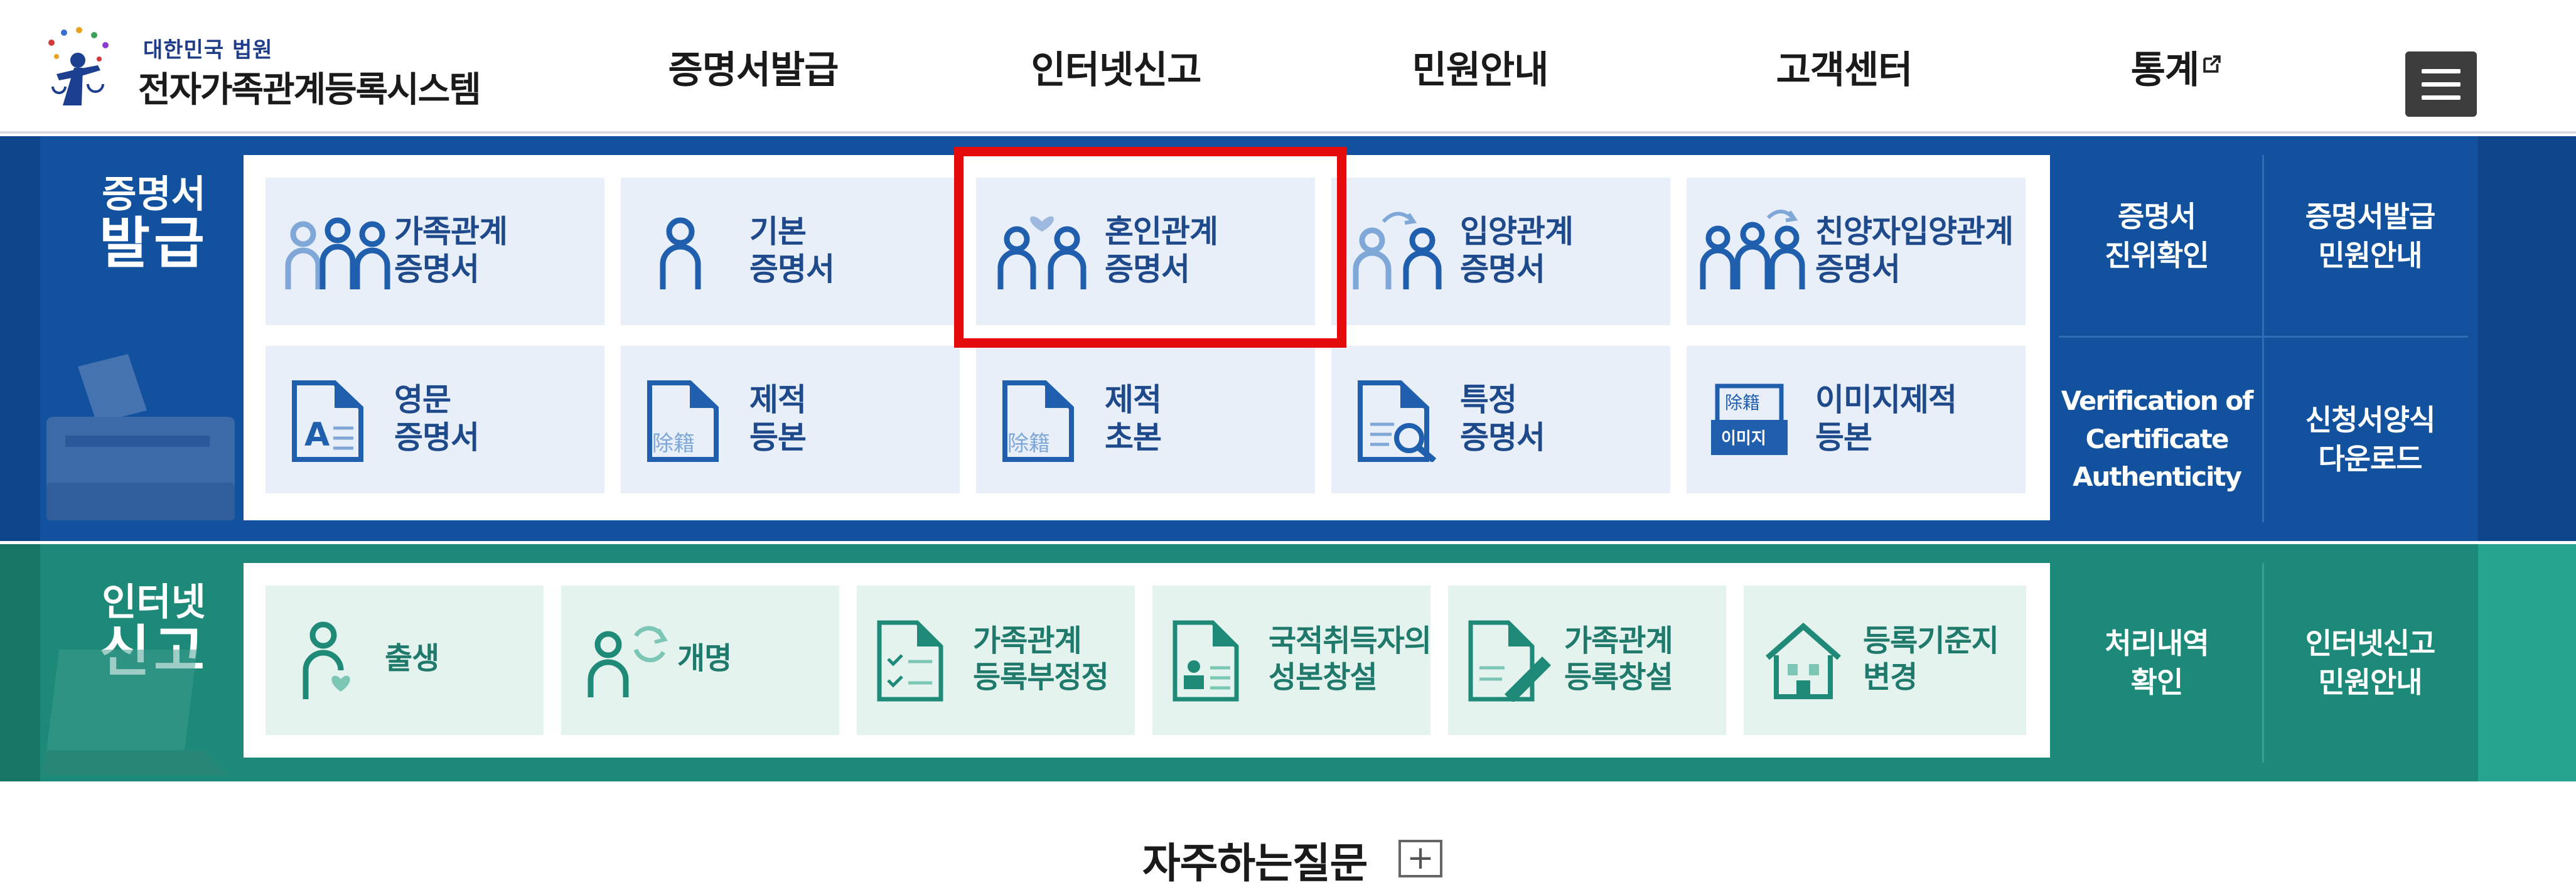 The width and height of the screenshot is (2576, 890). I want to click on tile-specific-certificate: 특정 증명서, so click(1500, 420).